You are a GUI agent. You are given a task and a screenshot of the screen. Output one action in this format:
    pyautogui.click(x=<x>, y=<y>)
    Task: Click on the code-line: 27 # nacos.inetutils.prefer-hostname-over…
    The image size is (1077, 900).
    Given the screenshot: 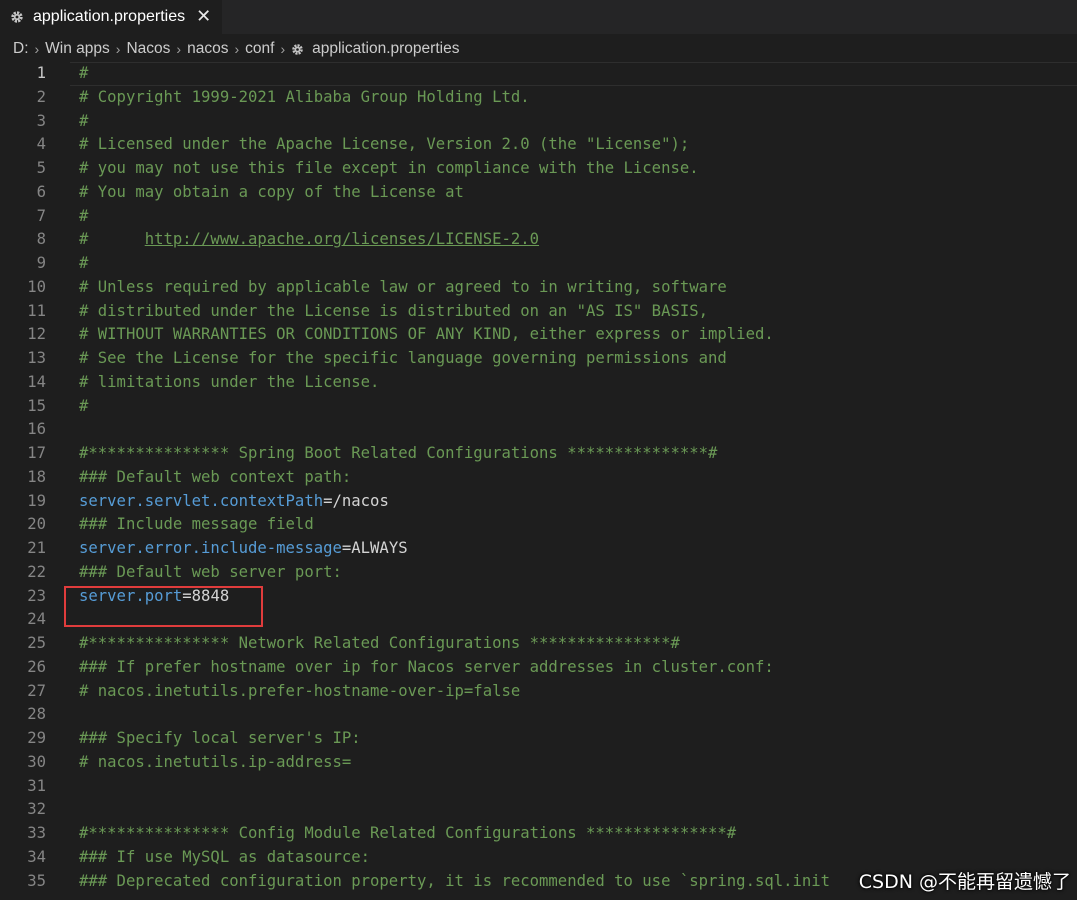 What is the action you would take?
    pyautogui.click(x=538, y=692)
    